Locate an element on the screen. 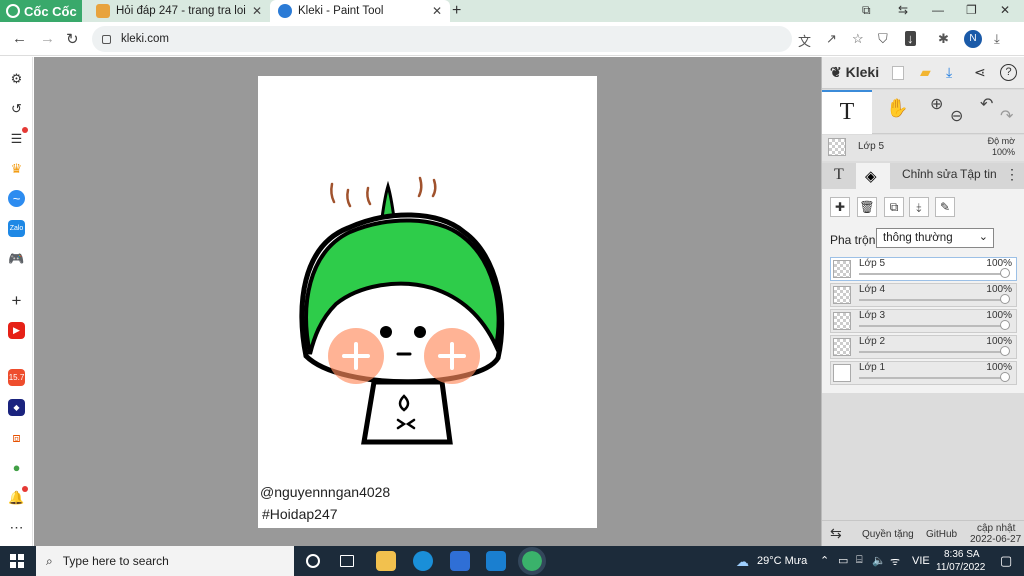  extensions-icon: ✱ is located at coordinates (943, 39).